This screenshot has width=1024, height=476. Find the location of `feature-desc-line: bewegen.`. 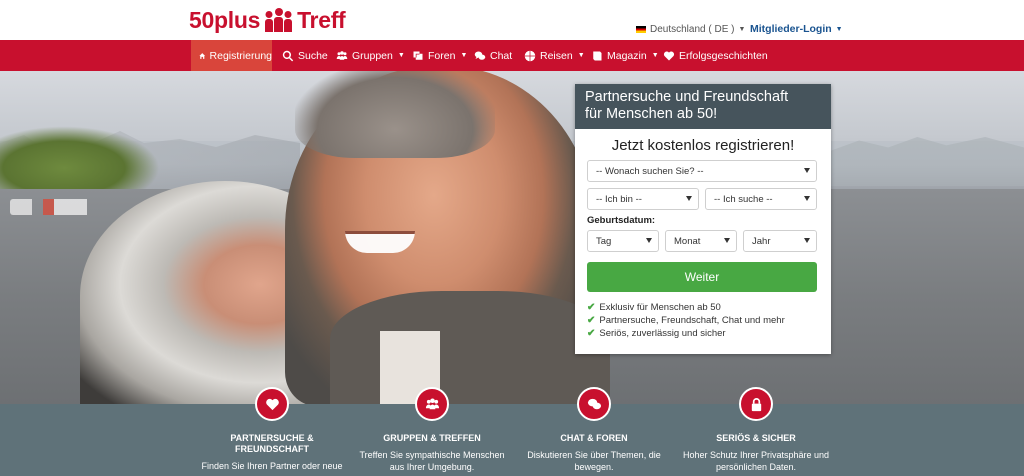

feature-desc-line: bewegen. is located at coordinates (594, 467).